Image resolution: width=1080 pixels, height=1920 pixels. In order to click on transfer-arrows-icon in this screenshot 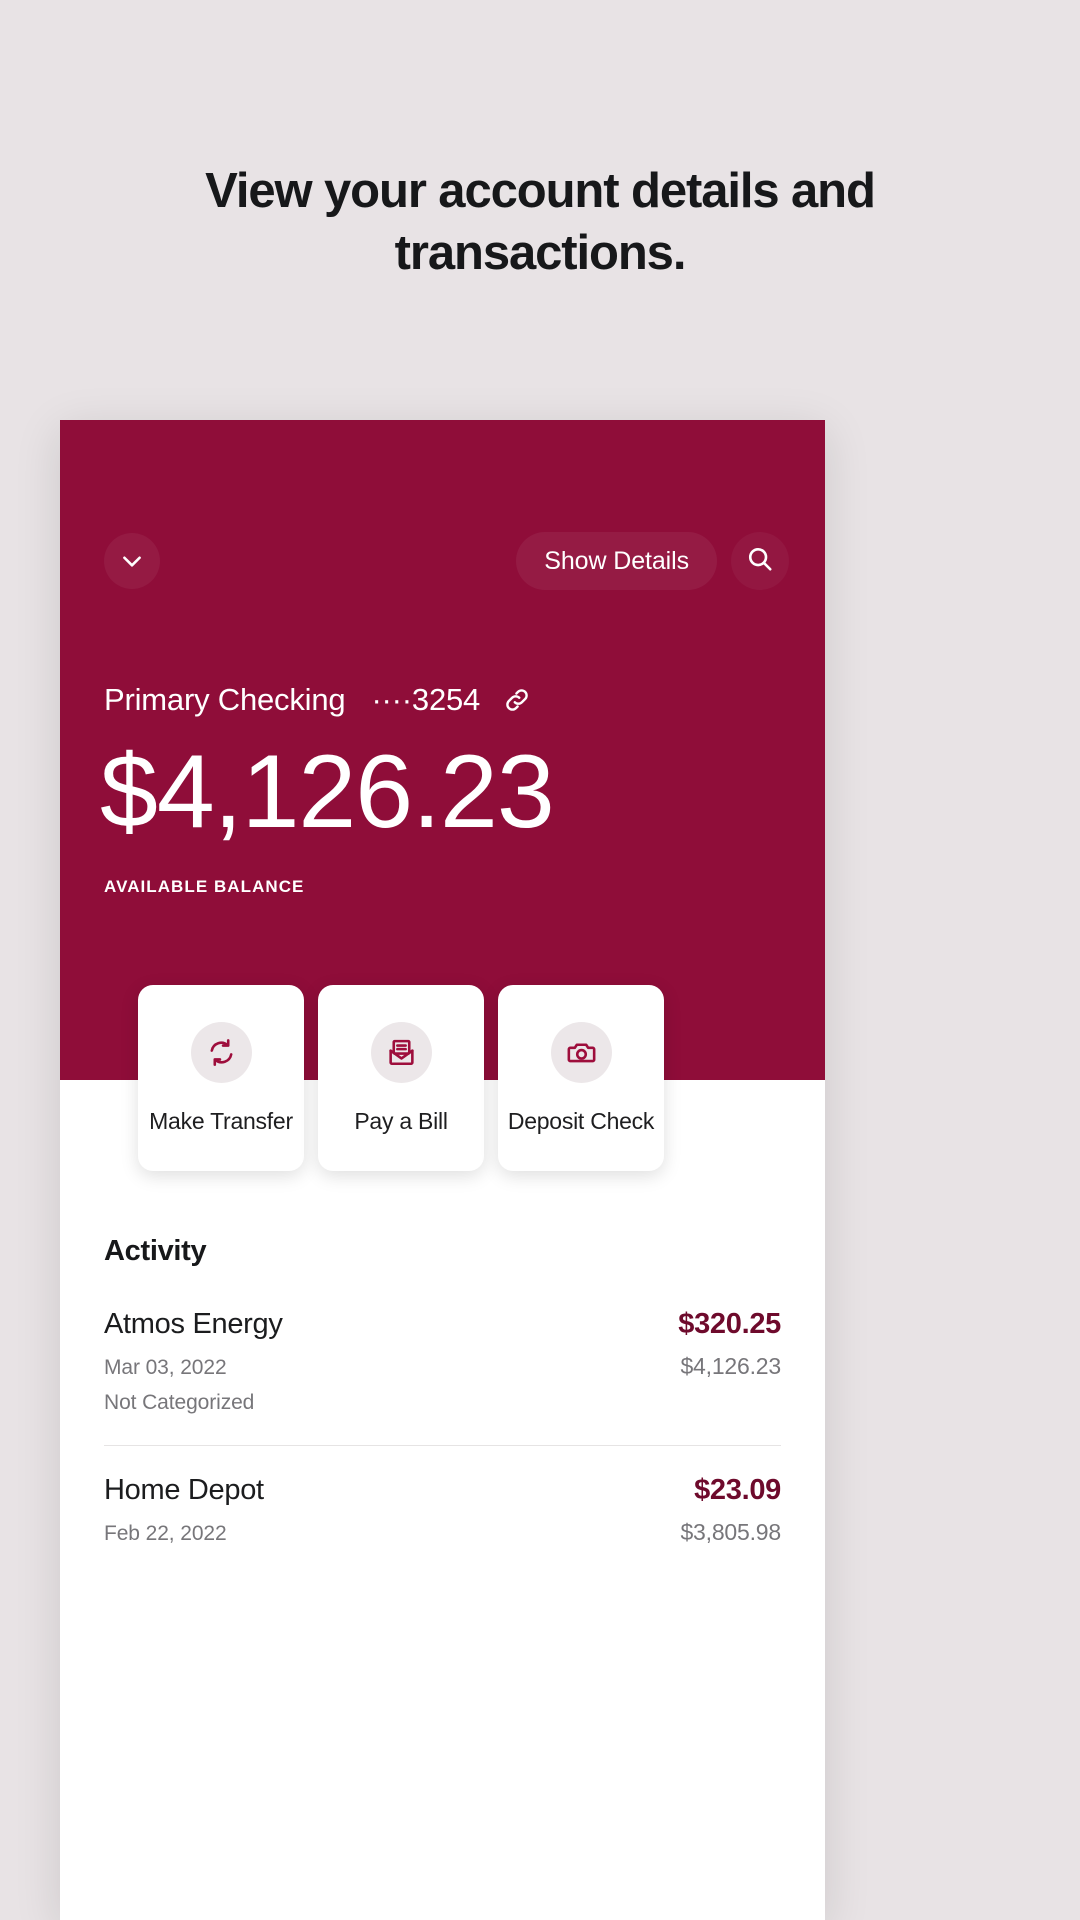, I will do `click(221, 1052)`.